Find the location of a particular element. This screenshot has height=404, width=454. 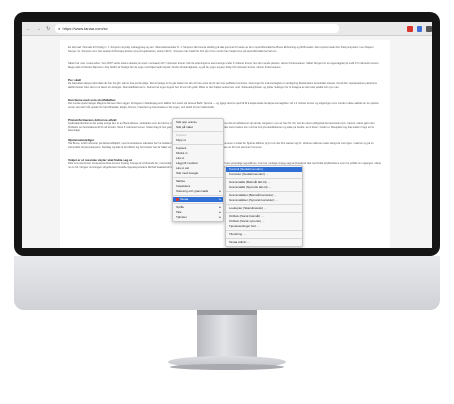

forward-icon: → is located at coordinates (39, 29).